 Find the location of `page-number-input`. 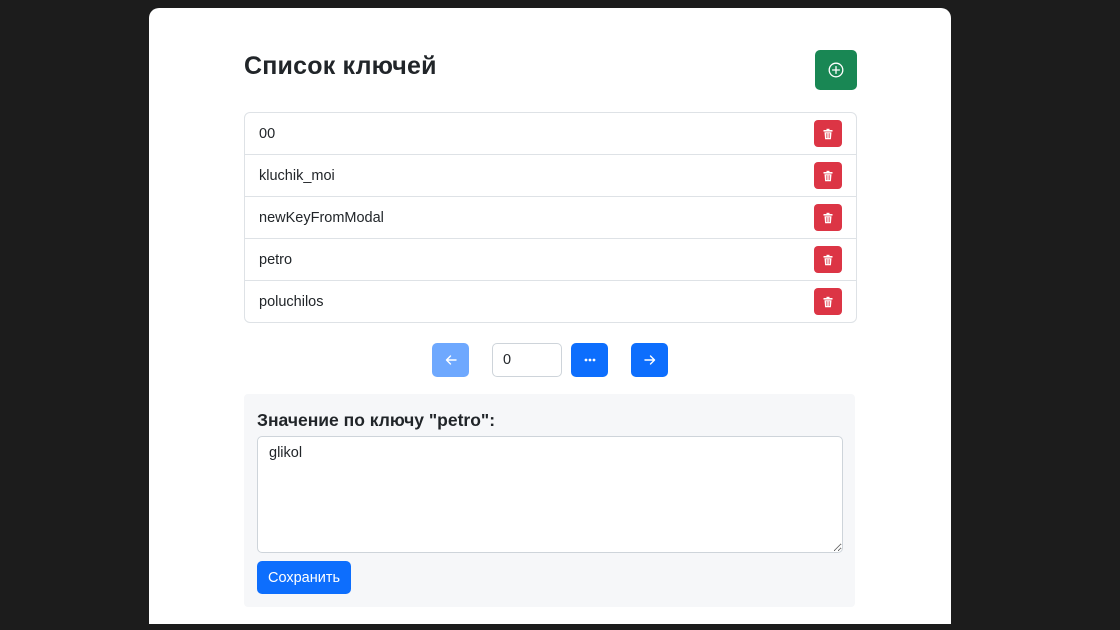

page-number-input is located at coordinates (527, 360).